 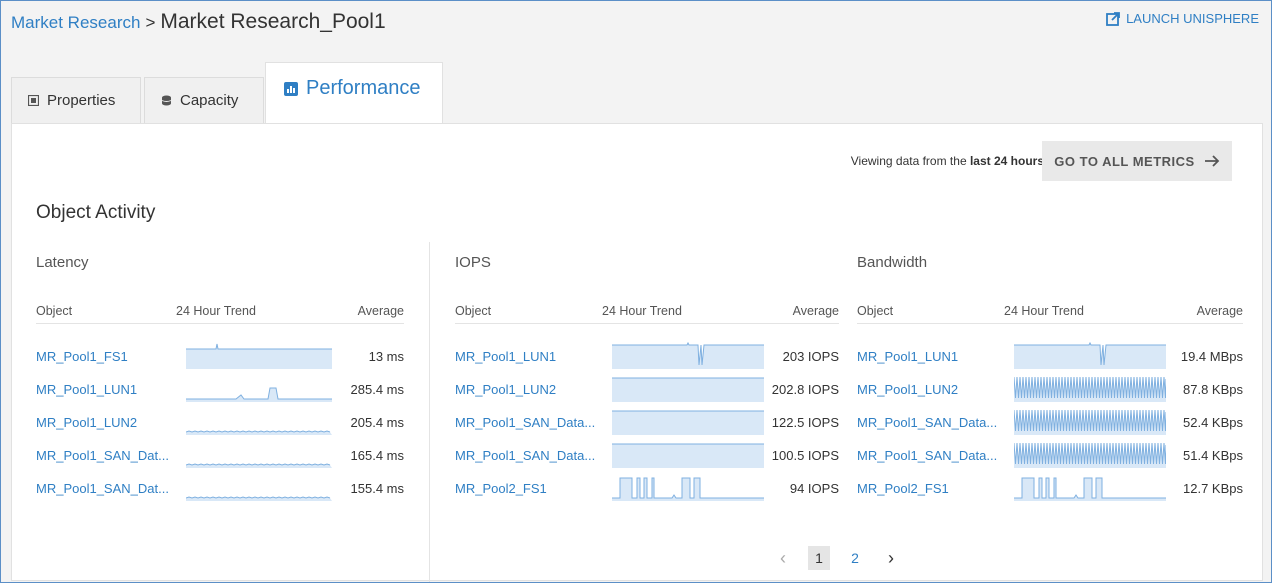 What do you see at coordinates (273, 21) in the screenshot?
I see `page-title: Market Research_Pool1` at bounding box center [273, 21].